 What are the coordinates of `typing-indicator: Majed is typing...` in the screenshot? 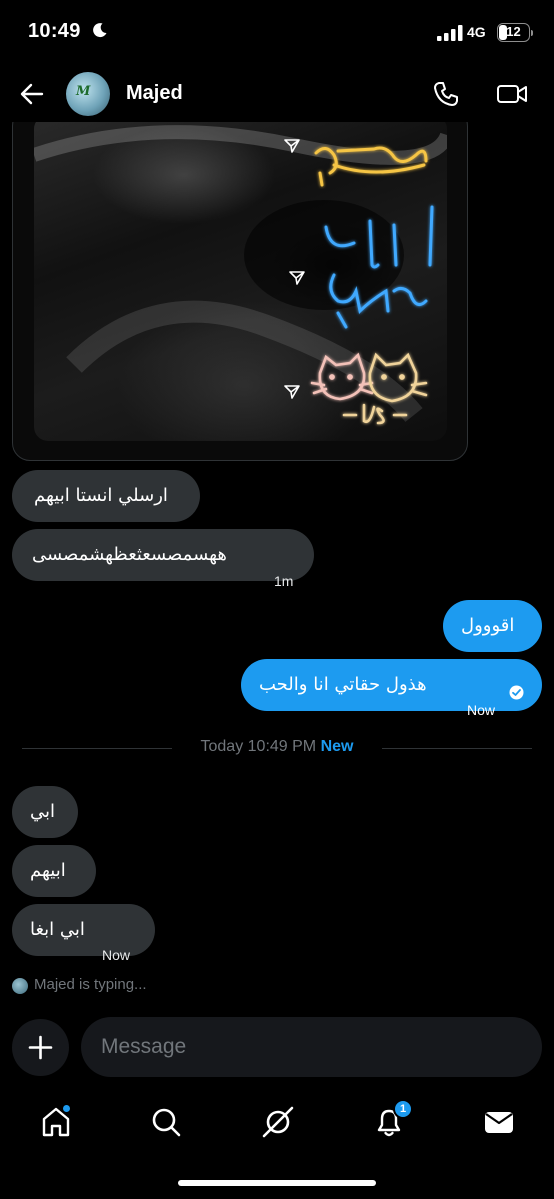 It's located at (90, 984).